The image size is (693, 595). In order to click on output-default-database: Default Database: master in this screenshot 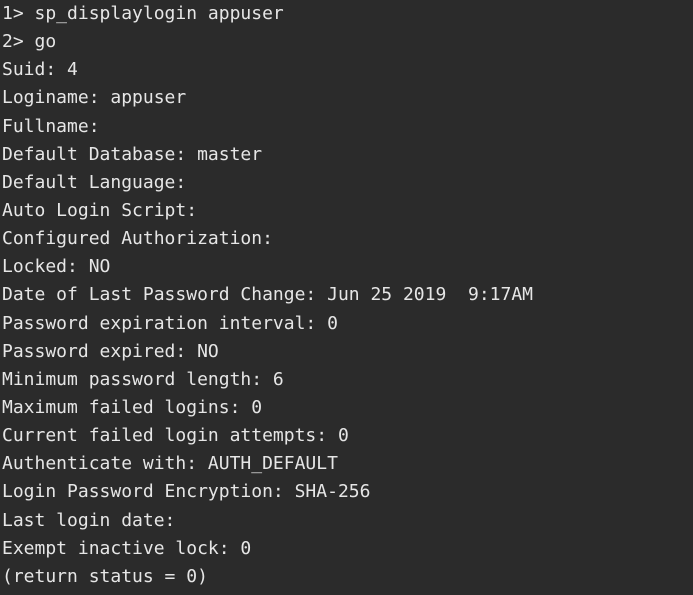, I will do `click(132, 154)`.